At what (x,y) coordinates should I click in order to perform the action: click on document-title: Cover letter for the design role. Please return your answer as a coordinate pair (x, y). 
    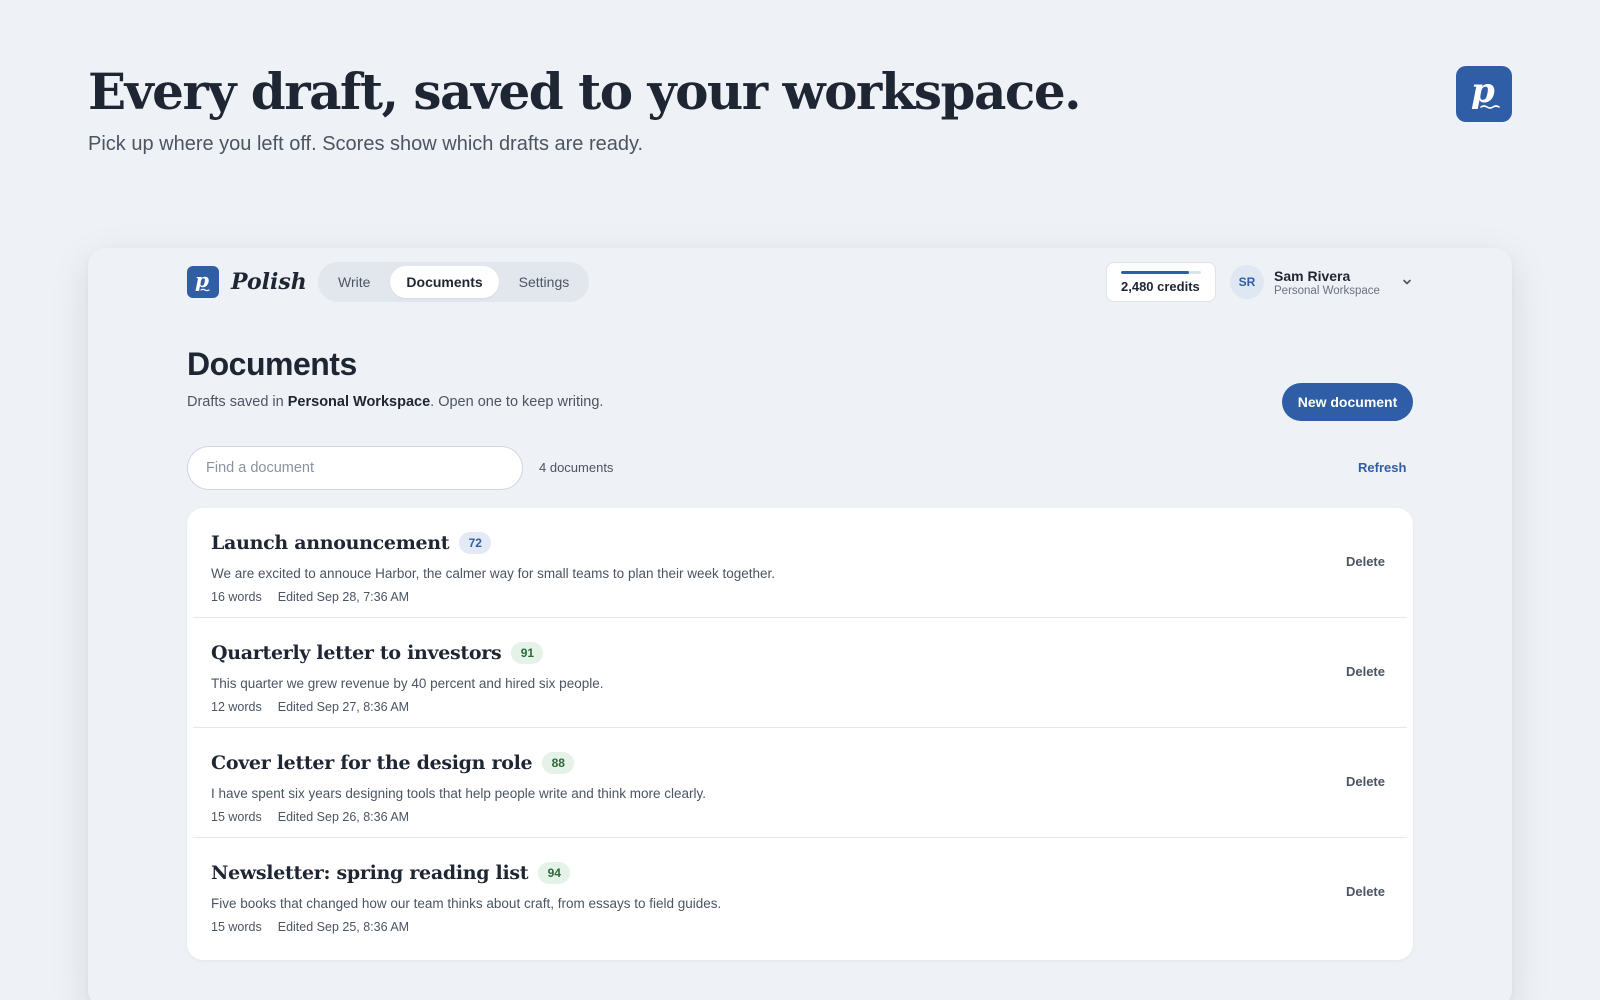
    Looking at the image, I should click on (372, 763).